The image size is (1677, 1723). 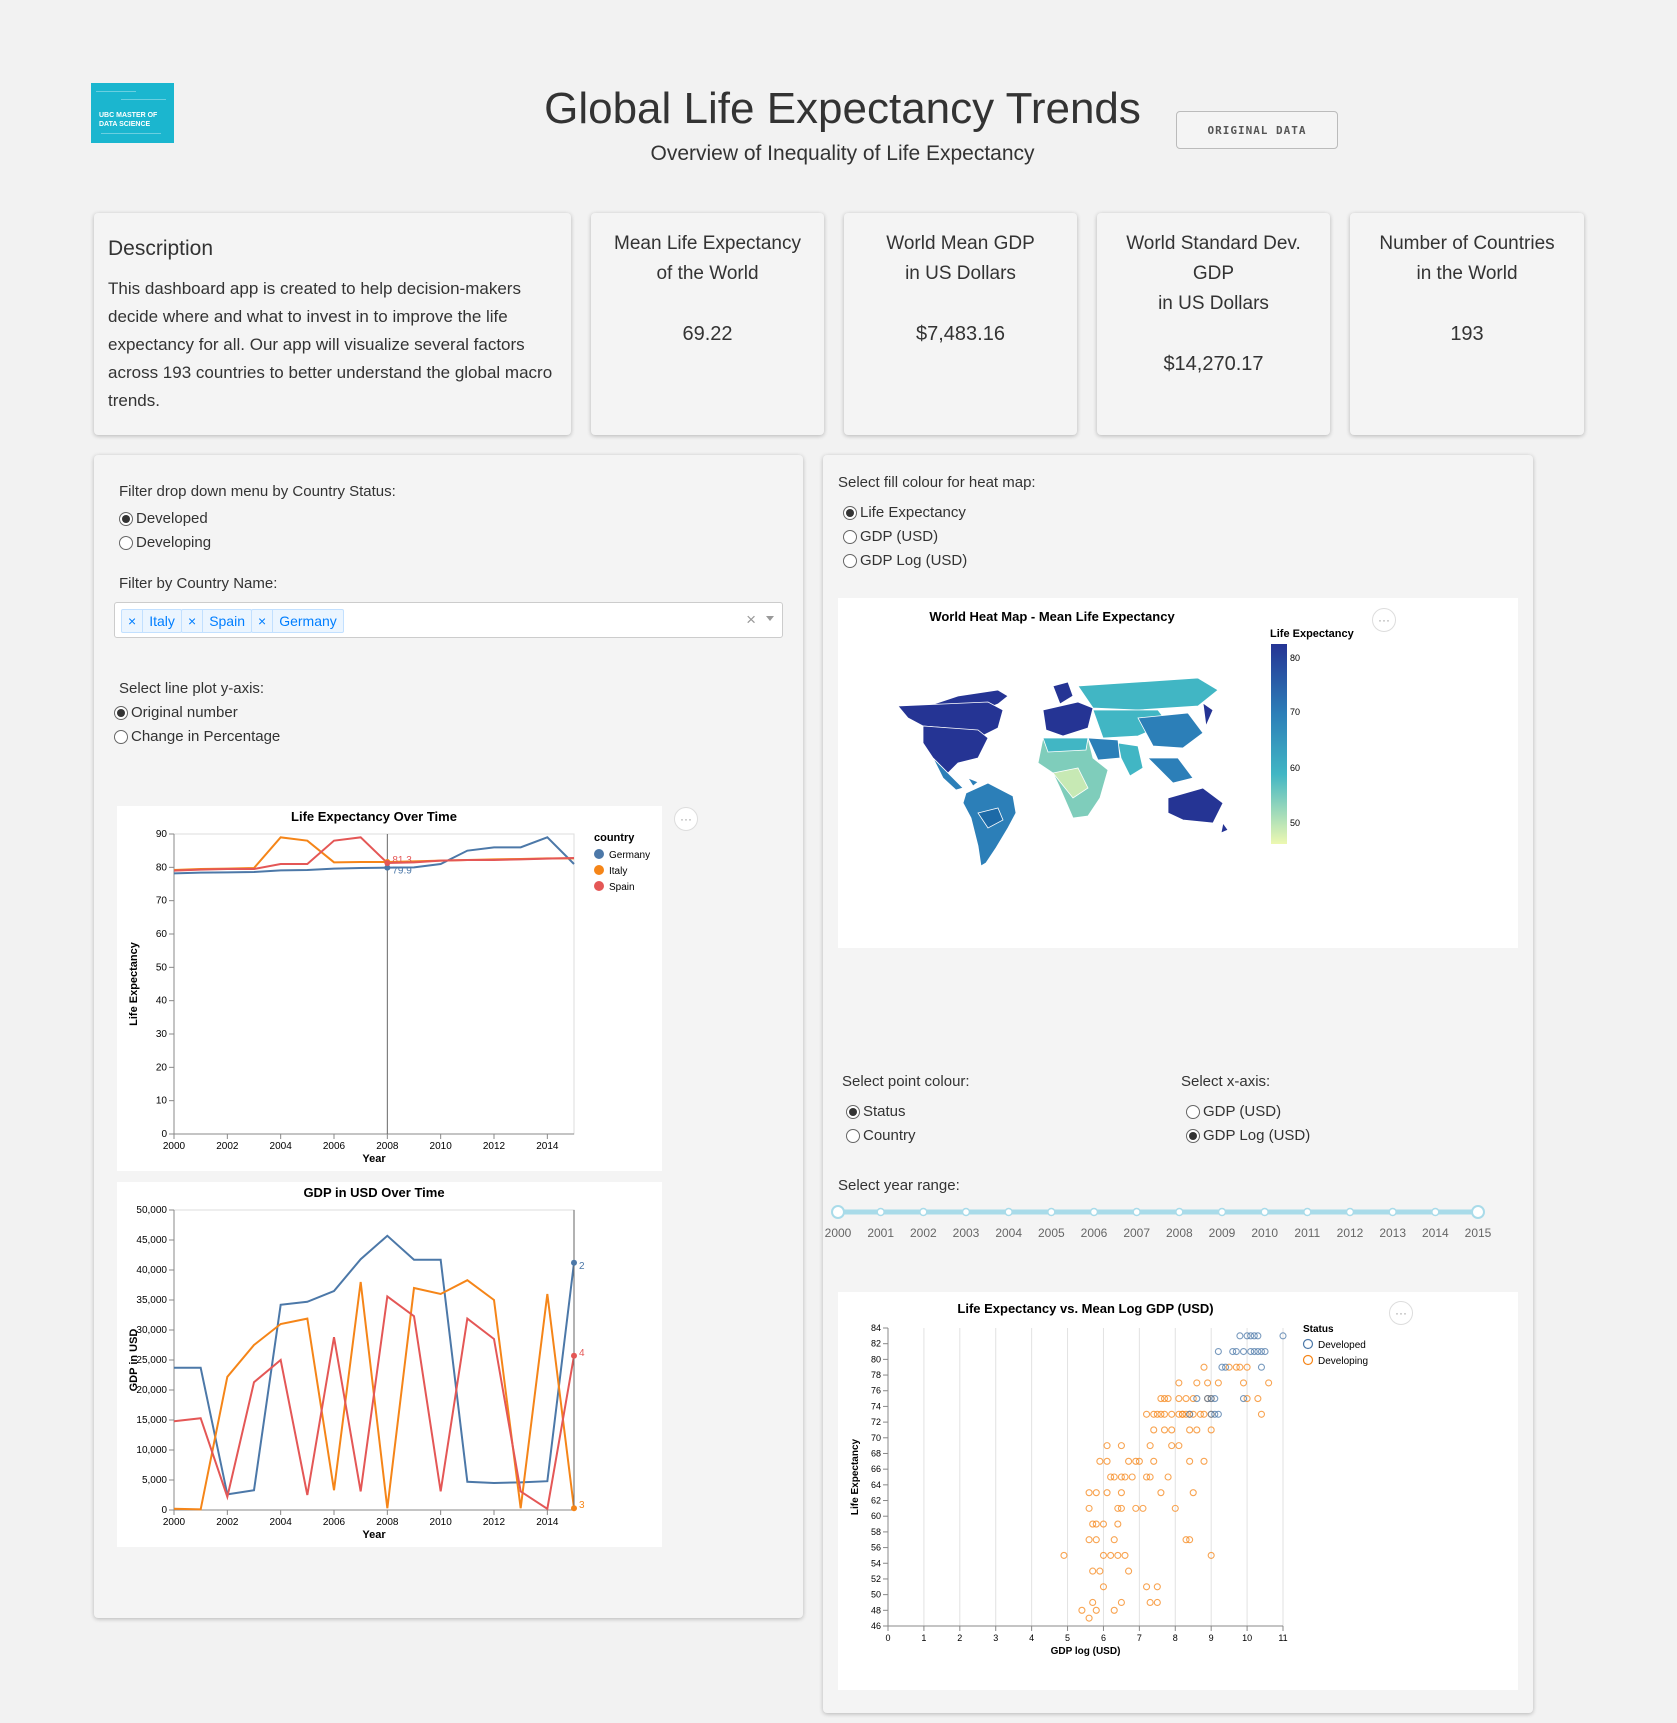 What do you see at coordinates (1224, 828) in the screenshot?
I see `country-new-zealand` at bounding box center [1224, 828].